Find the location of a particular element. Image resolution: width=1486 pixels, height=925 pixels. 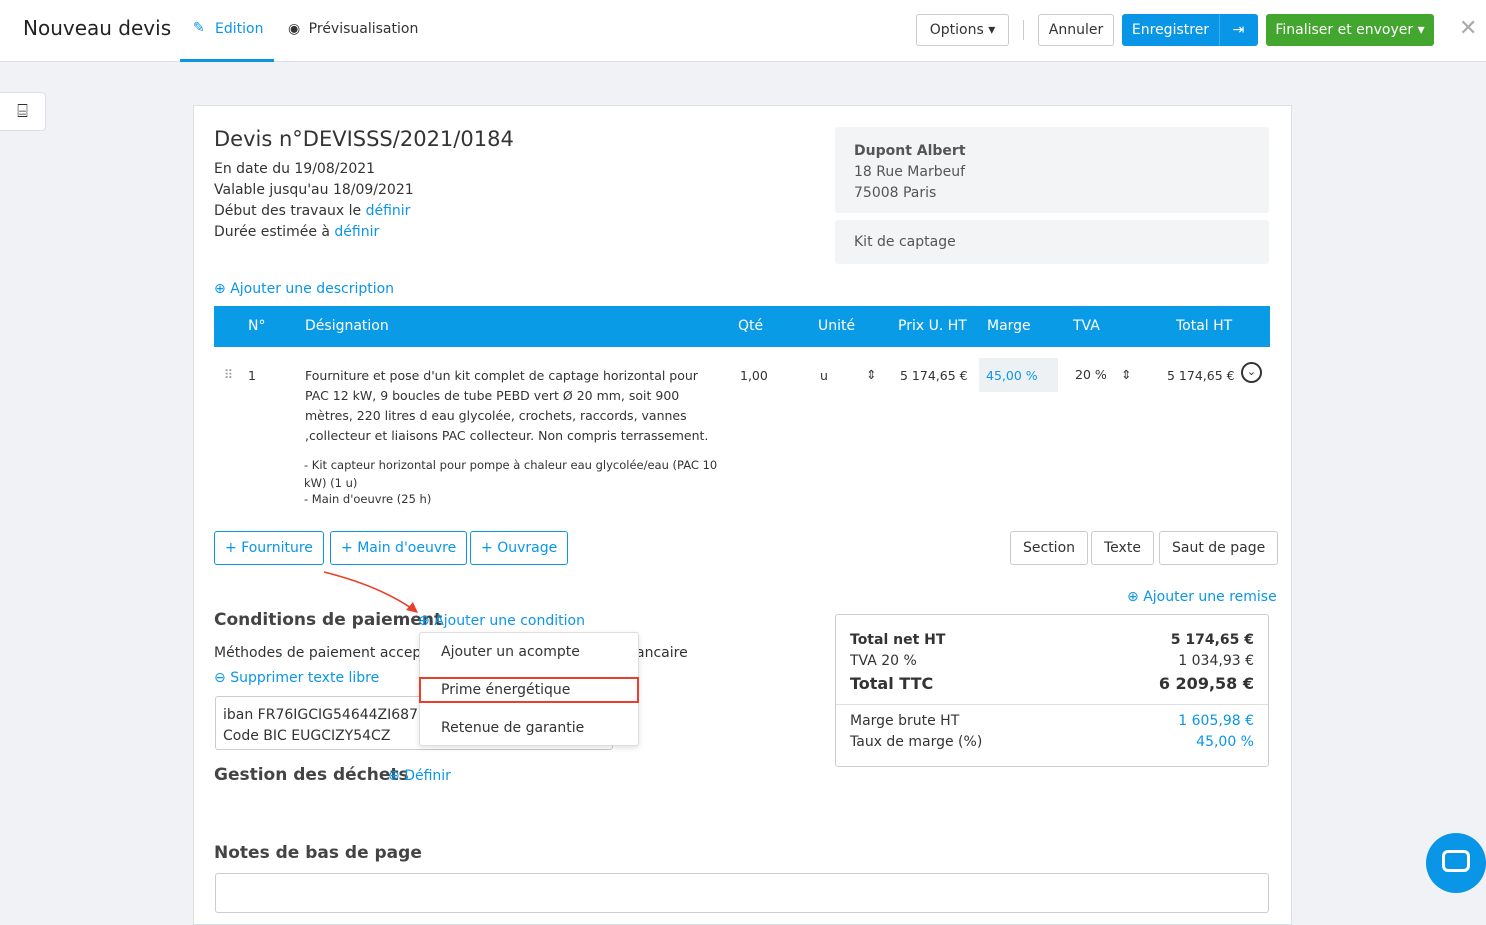

add-labor-label: Main d'oeuvre is located at coordinates (407, 548).